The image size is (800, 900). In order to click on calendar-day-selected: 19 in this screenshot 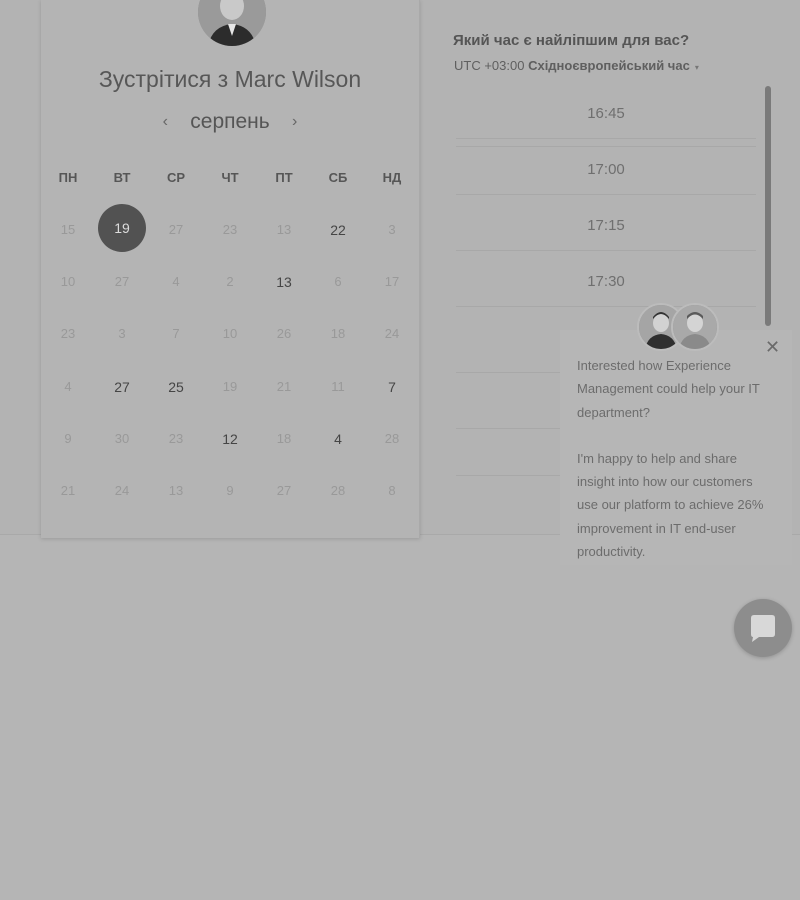, I will do `click(122, 228)`.